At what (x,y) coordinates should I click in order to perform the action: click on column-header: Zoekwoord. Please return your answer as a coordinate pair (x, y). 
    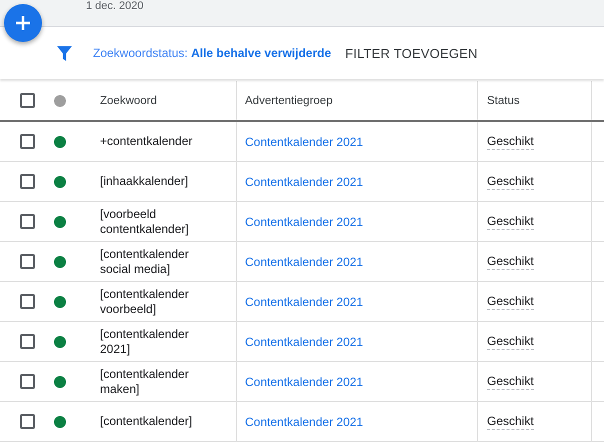
    Looking at the image, I should click on (128, 100).